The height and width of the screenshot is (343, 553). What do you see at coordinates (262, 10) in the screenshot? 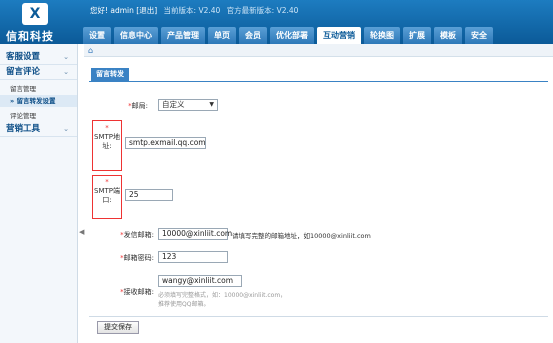
I see `latest-version: 官方最新版本: V2.40` at bounding box center [262, 10].